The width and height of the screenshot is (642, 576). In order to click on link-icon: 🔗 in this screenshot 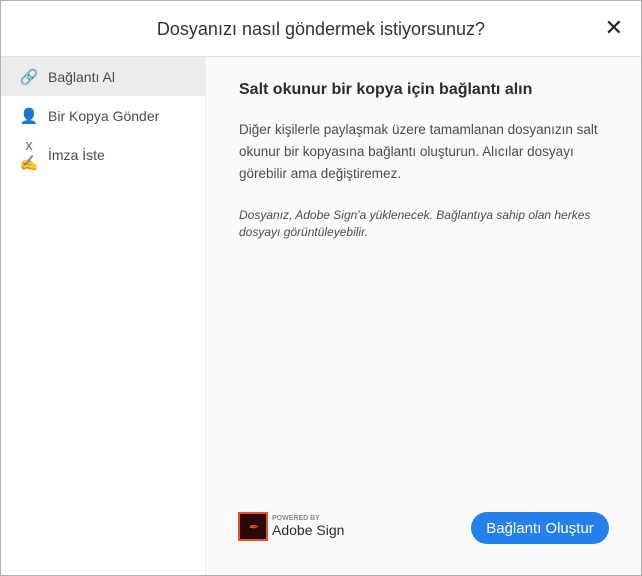, I will do `click(29, 77)`.